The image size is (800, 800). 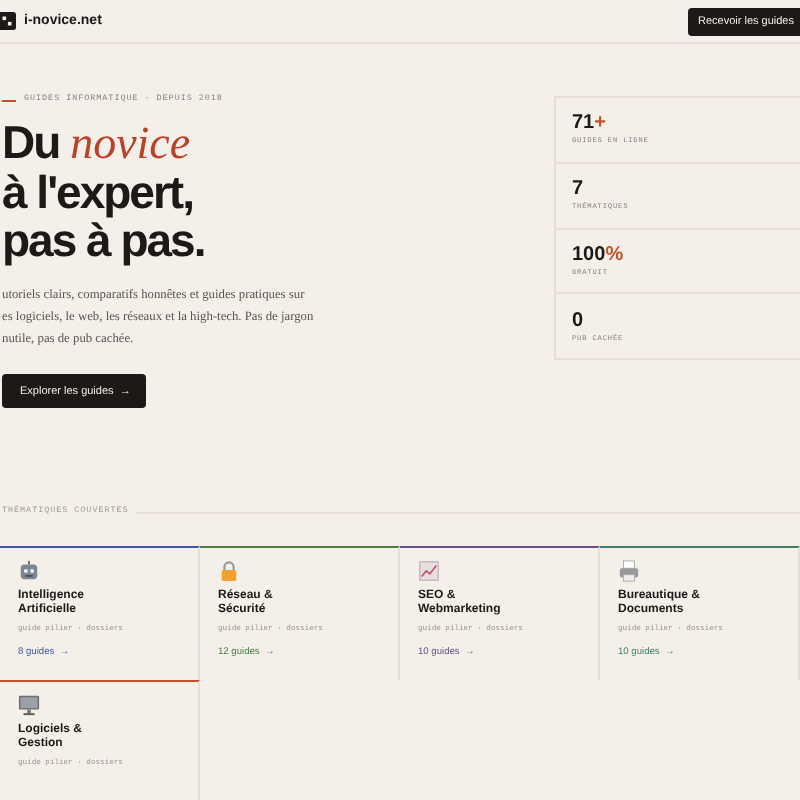 I want to click on printer-icon, so click(x=629, y=571).